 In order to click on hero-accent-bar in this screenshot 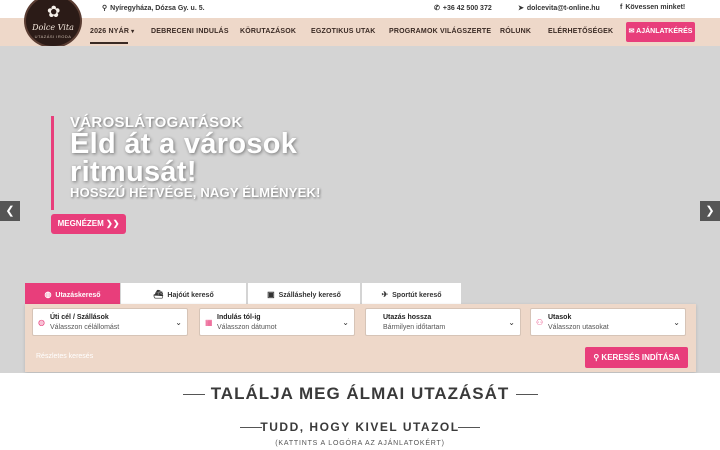, I will do `click(52, 163)`.